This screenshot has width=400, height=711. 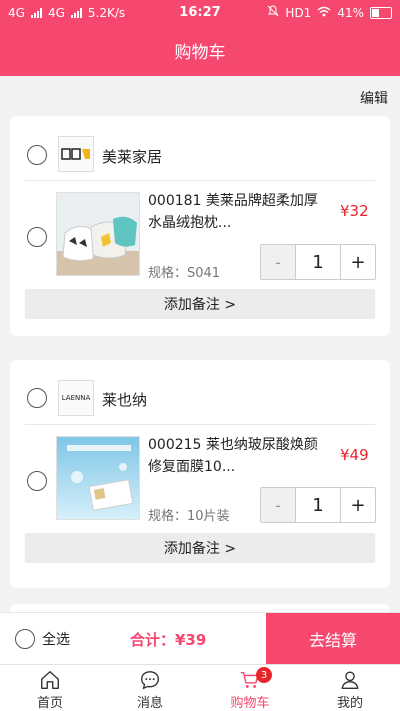 What do you see at coordinates (264, 675) in the screenshot?
I see `cart-count-badge: 3` at bounding box center [264, 675].